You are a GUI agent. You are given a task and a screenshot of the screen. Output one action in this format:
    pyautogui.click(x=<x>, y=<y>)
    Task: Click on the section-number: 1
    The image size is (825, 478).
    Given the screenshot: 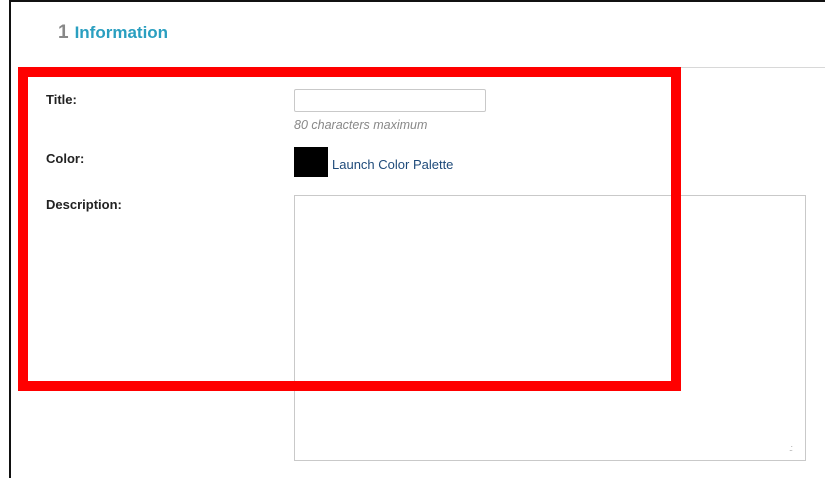 What is the action you would take?
    pyautogui.click(x=63, y=32)
    